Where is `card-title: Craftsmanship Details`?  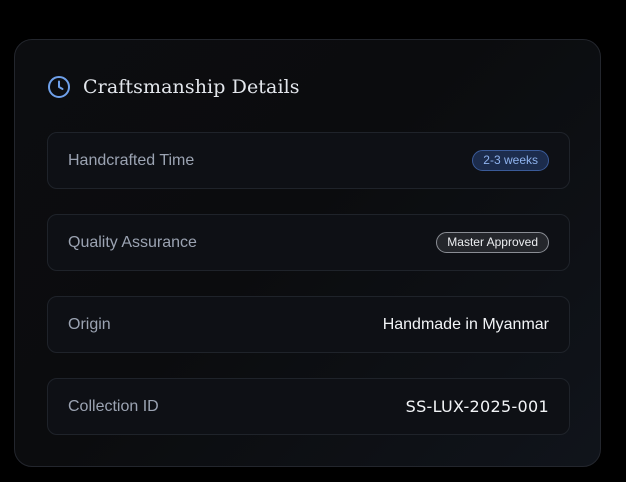
card-title: Craftsmanship Details is located at coordinates (191, 87).